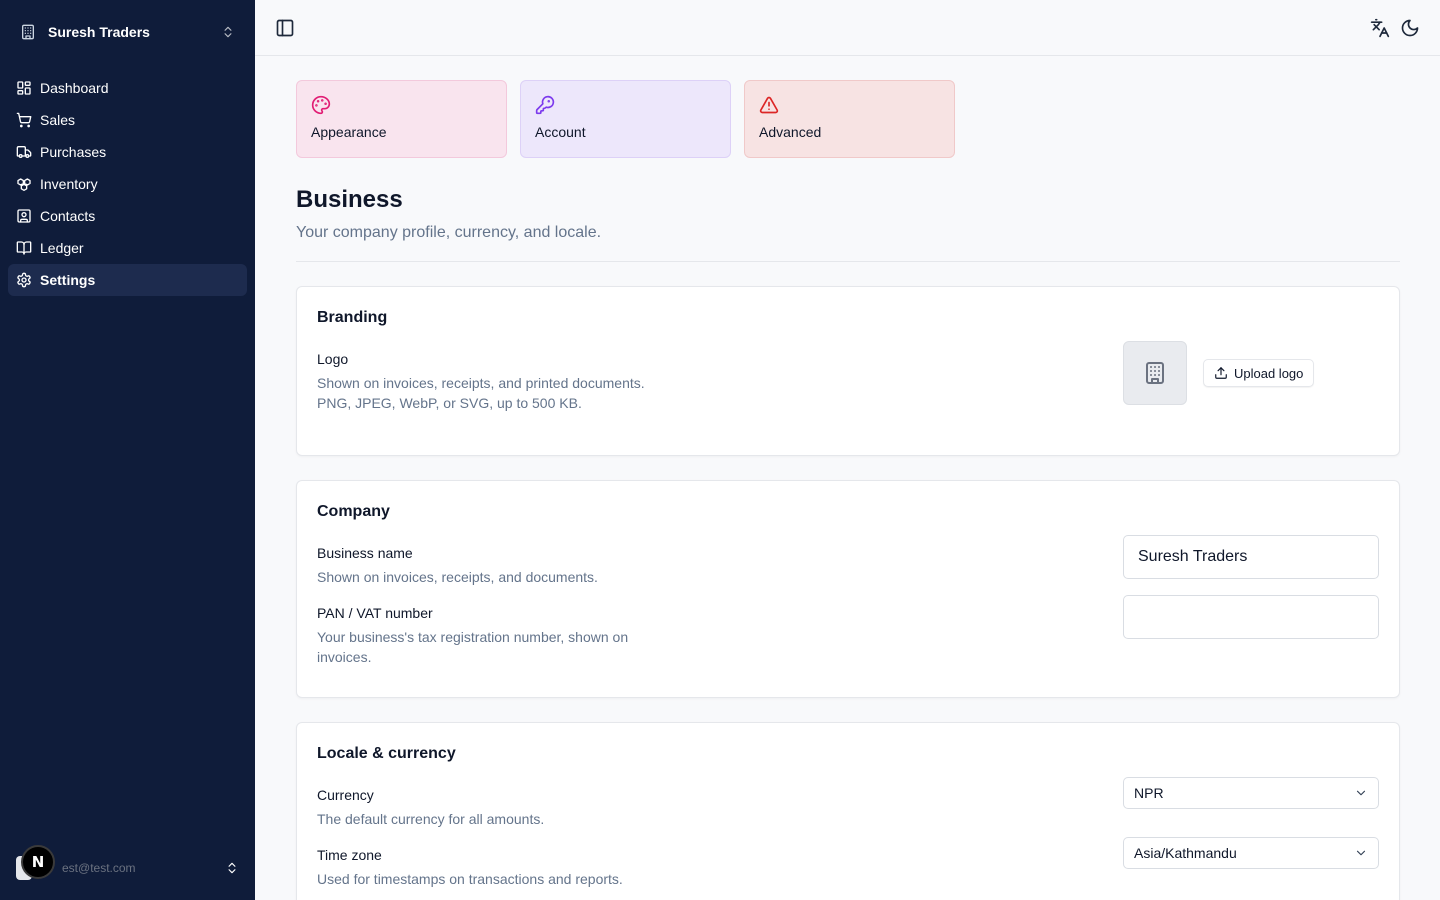  What do you see at coordinates (333, 359) in the screenshot?
I see `field-label: Logo` at bounding box center [333, 359].